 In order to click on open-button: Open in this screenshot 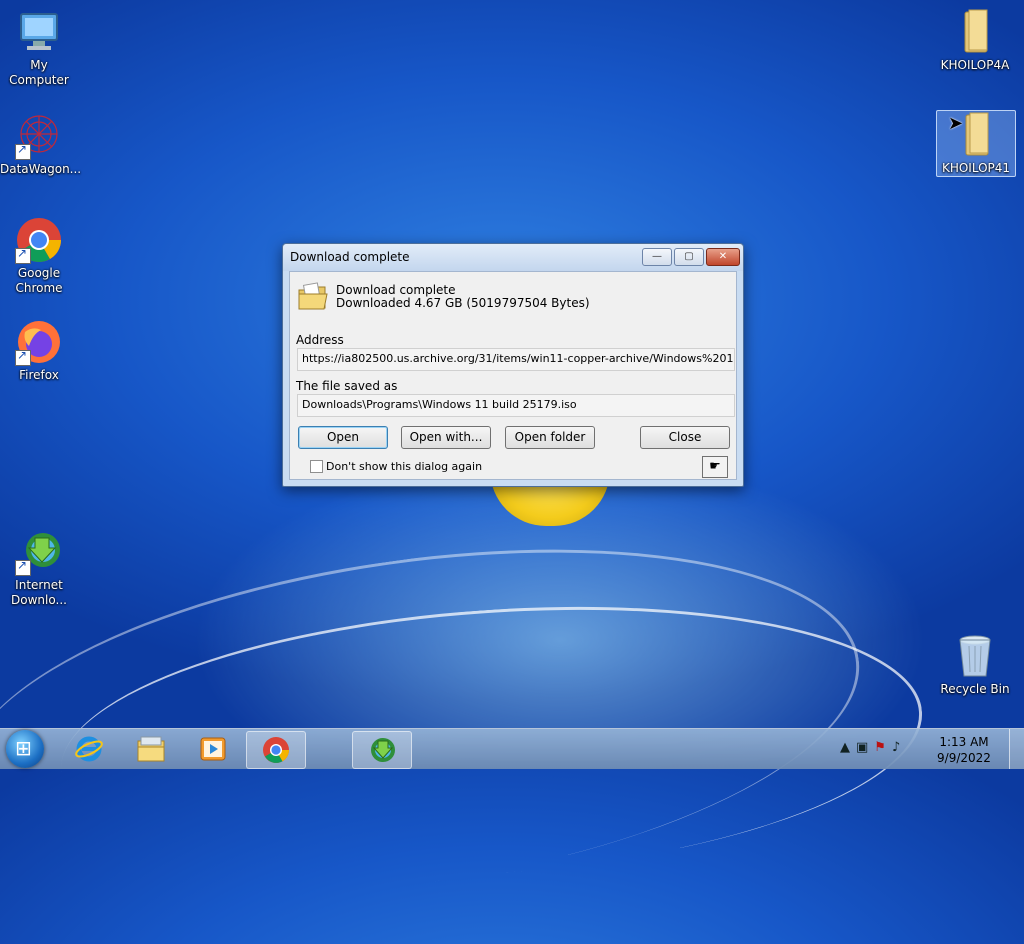, I will do `click(343, 437)`.